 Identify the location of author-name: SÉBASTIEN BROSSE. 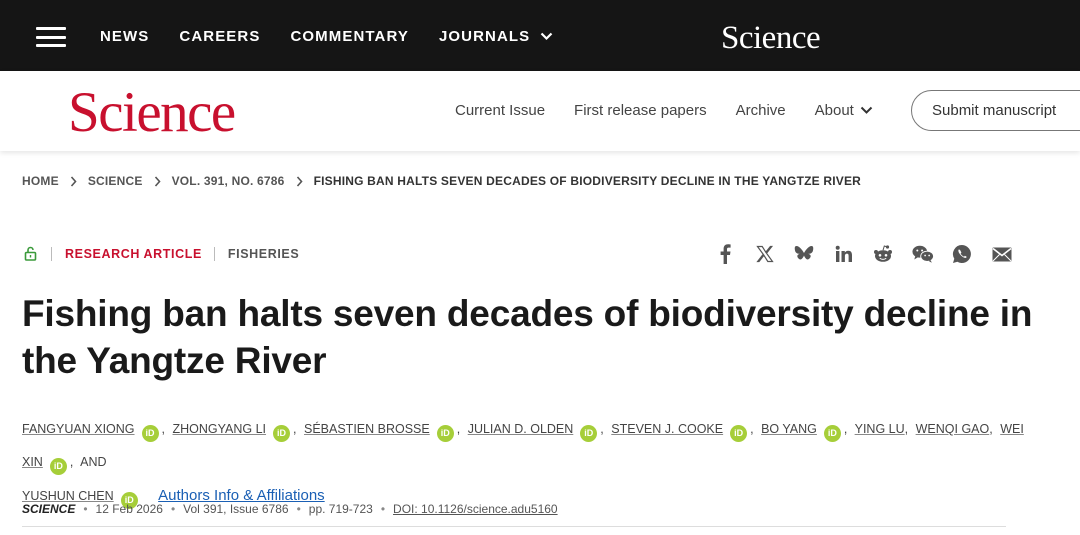
(367, 429).